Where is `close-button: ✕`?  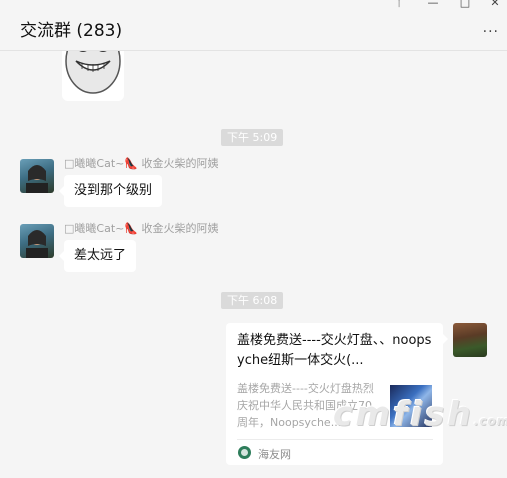
close-button: ✕ is located at coordinates (495, 4).